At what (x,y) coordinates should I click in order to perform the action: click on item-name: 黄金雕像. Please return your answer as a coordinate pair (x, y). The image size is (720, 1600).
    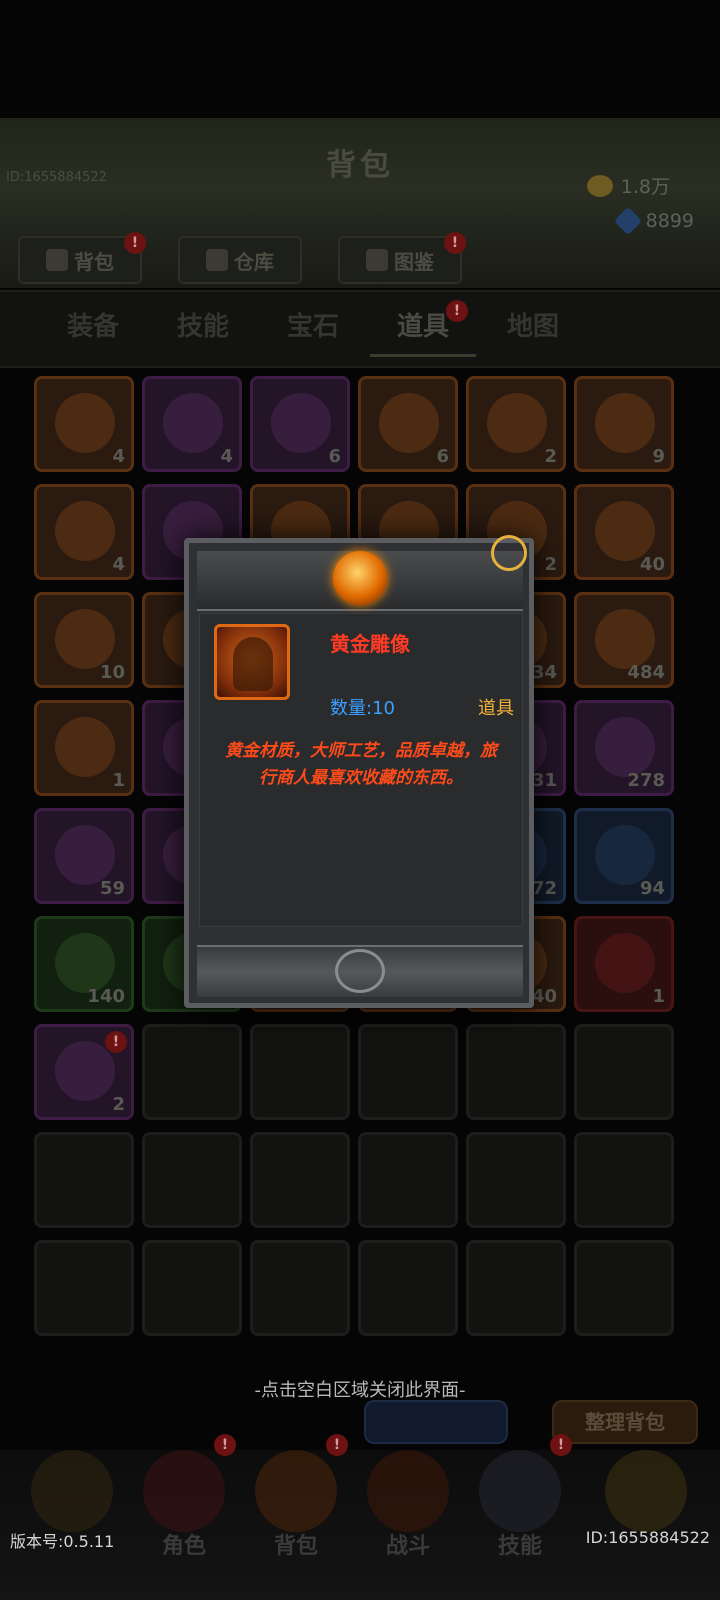
    Looking at the image, I should click on (370, 644).